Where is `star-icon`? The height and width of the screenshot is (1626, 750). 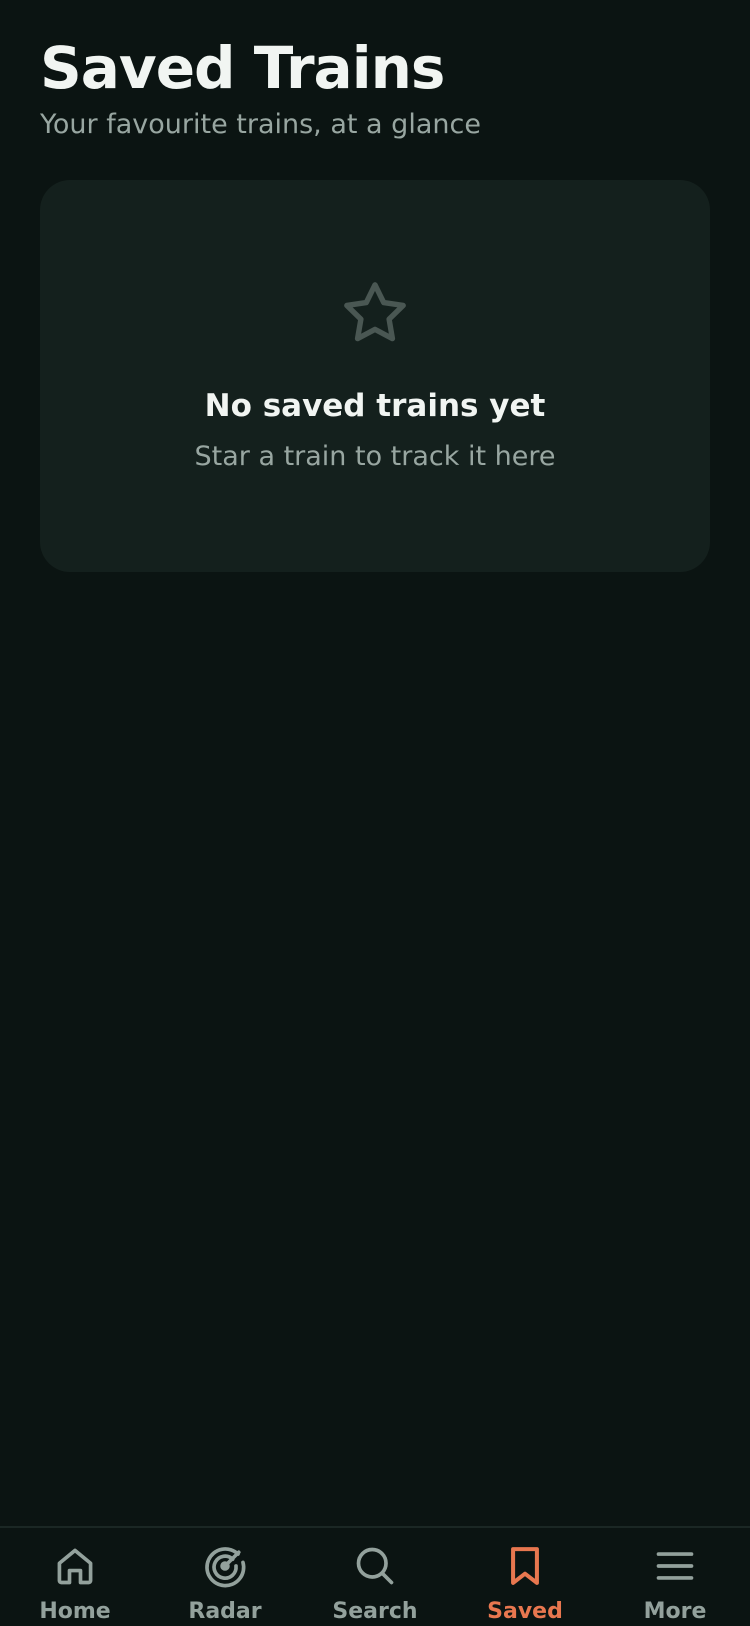
star-icon is located at coordinates (375, 312).